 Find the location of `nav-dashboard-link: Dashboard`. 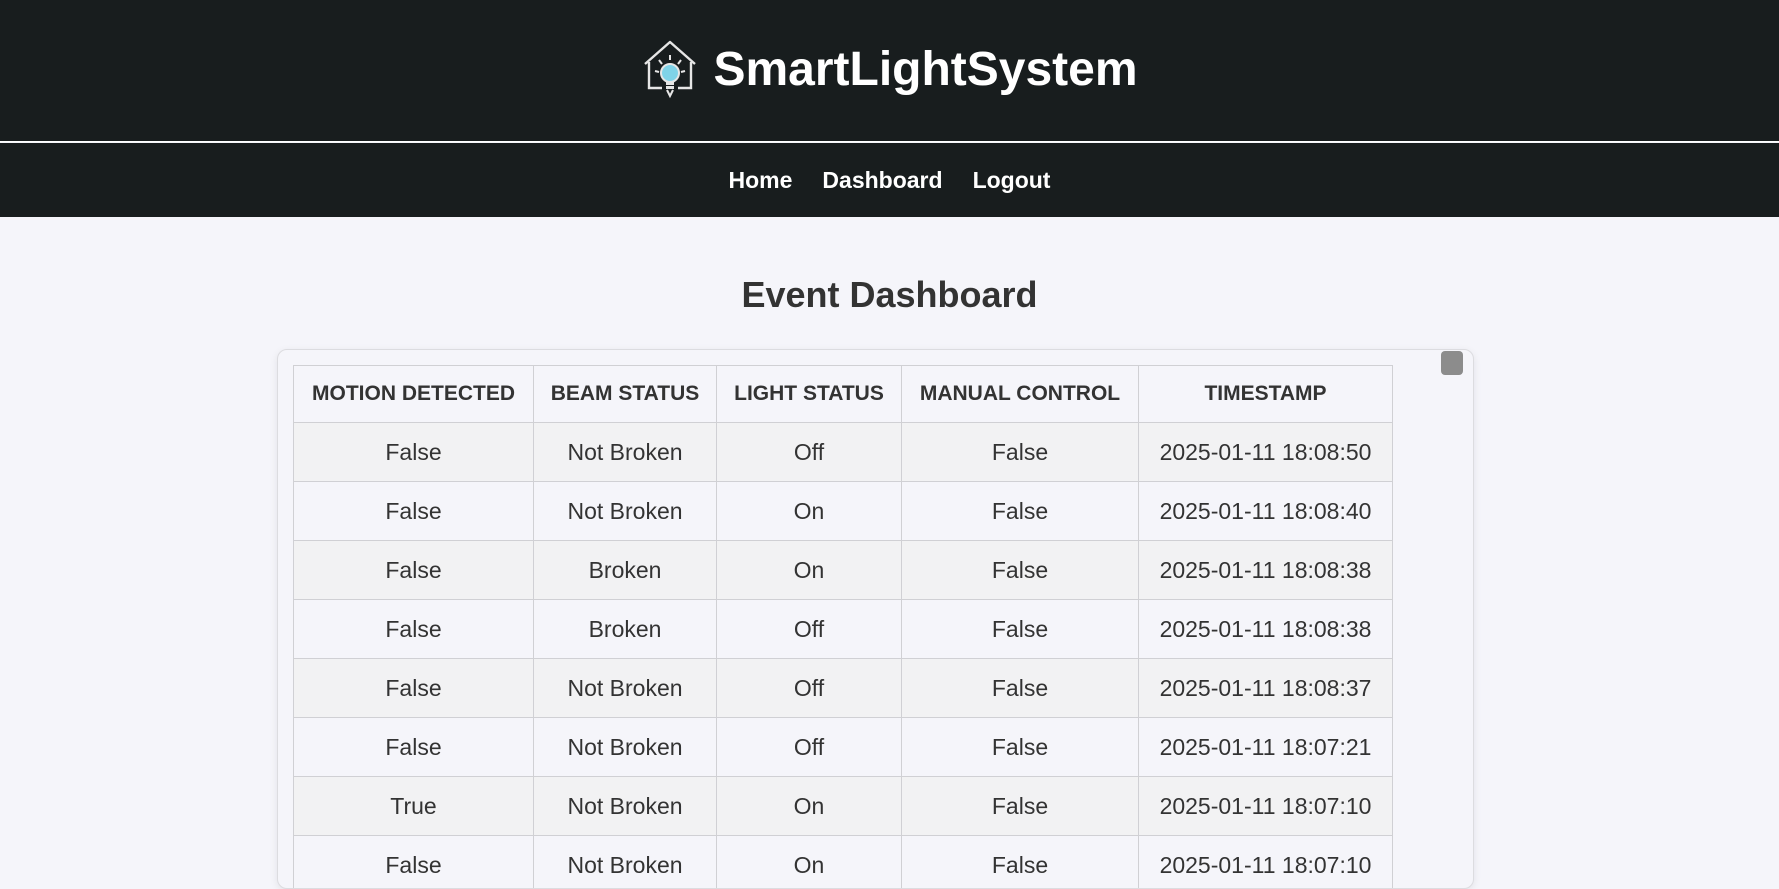

nav-dashboard-link: Dashboard is located at coordinates (882, 180).